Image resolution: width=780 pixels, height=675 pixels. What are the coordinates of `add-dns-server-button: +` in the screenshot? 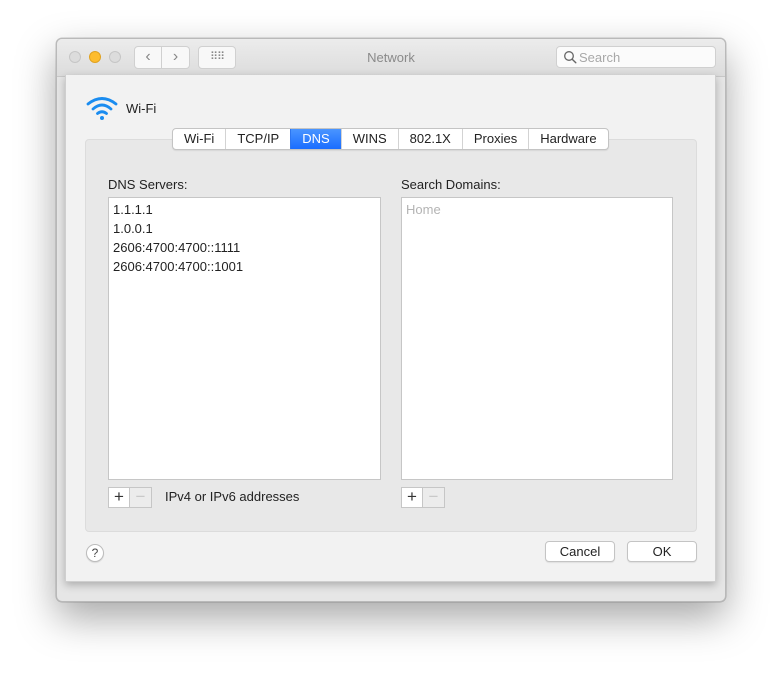 It's located at (119, 497).